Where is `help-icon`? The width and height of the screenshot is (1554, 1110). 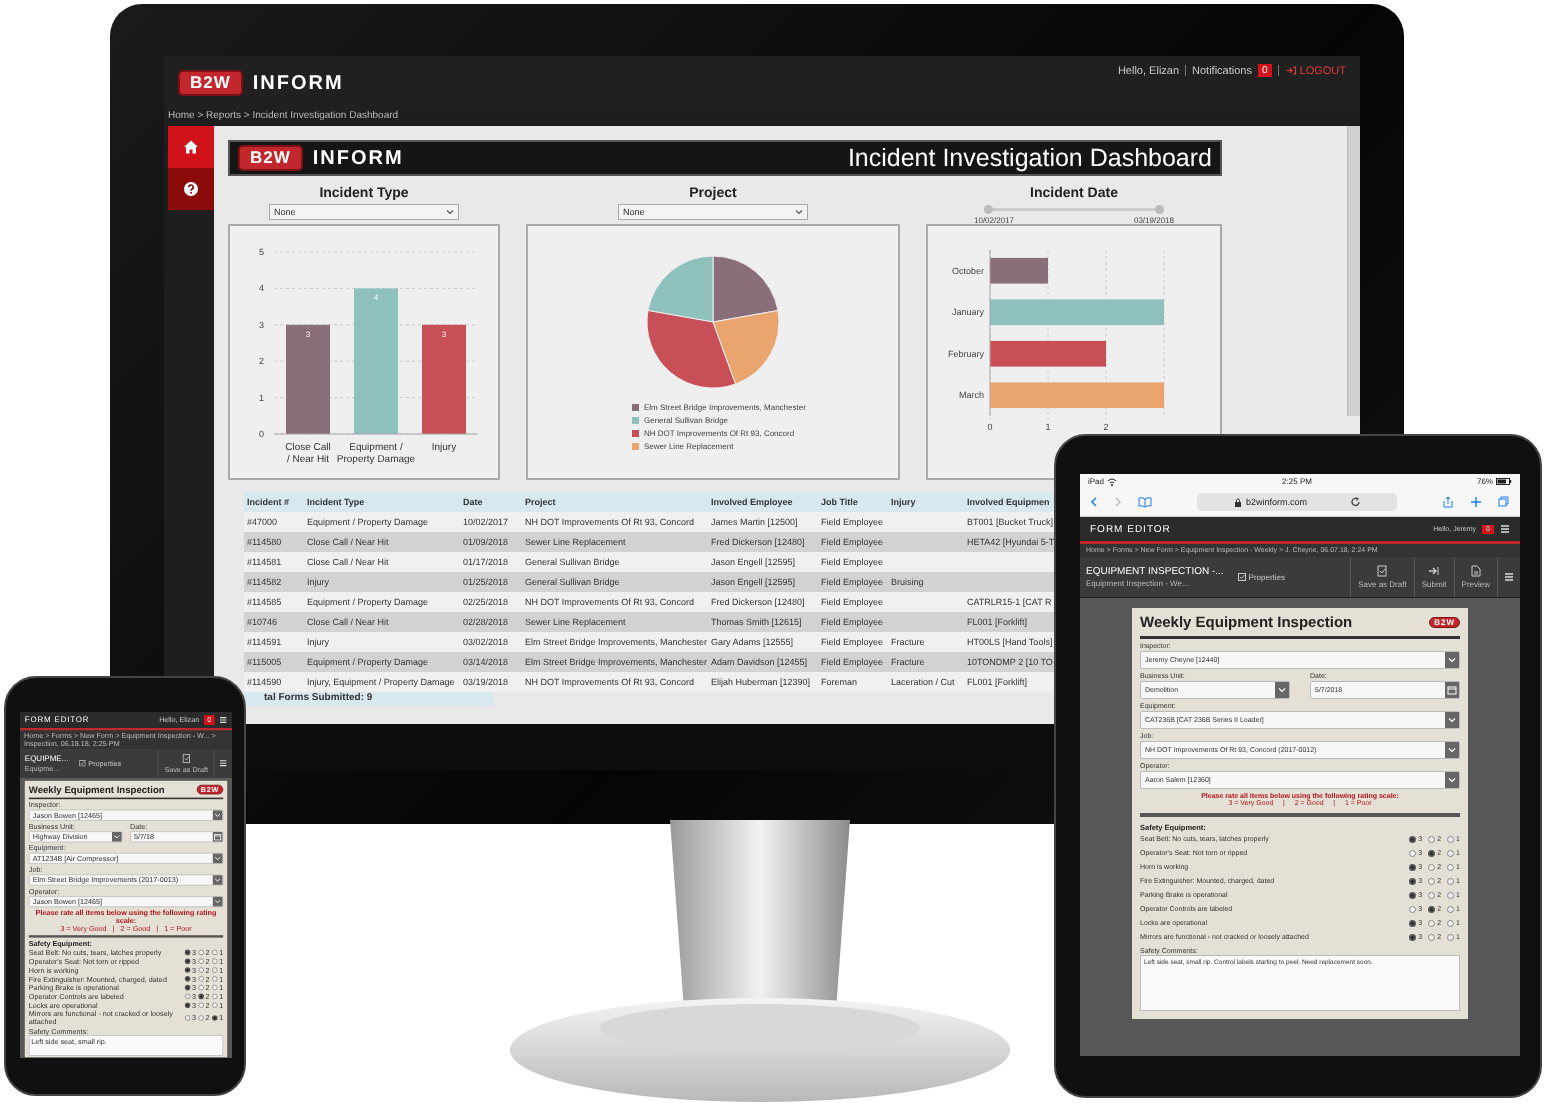 help-icon is located at coordinates (191, 189).